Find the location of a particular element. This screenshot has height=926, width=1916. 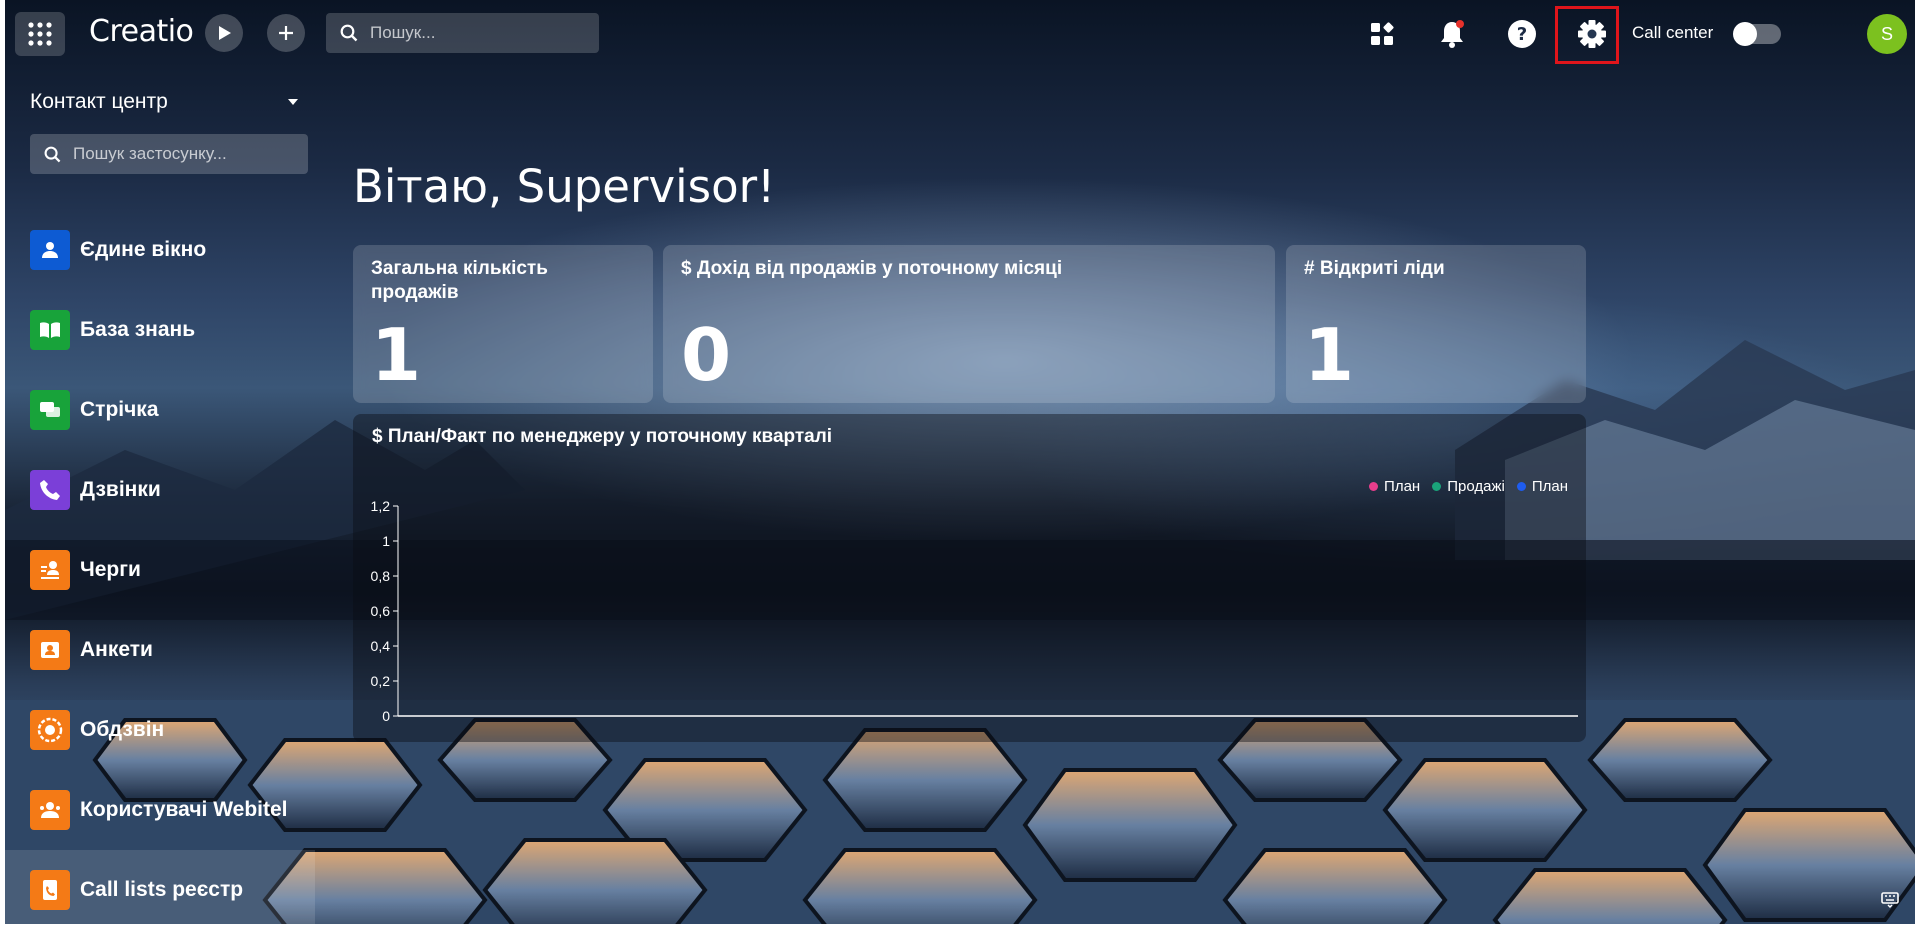

y-tick-label: 1 is located at coordinates (386, 541).